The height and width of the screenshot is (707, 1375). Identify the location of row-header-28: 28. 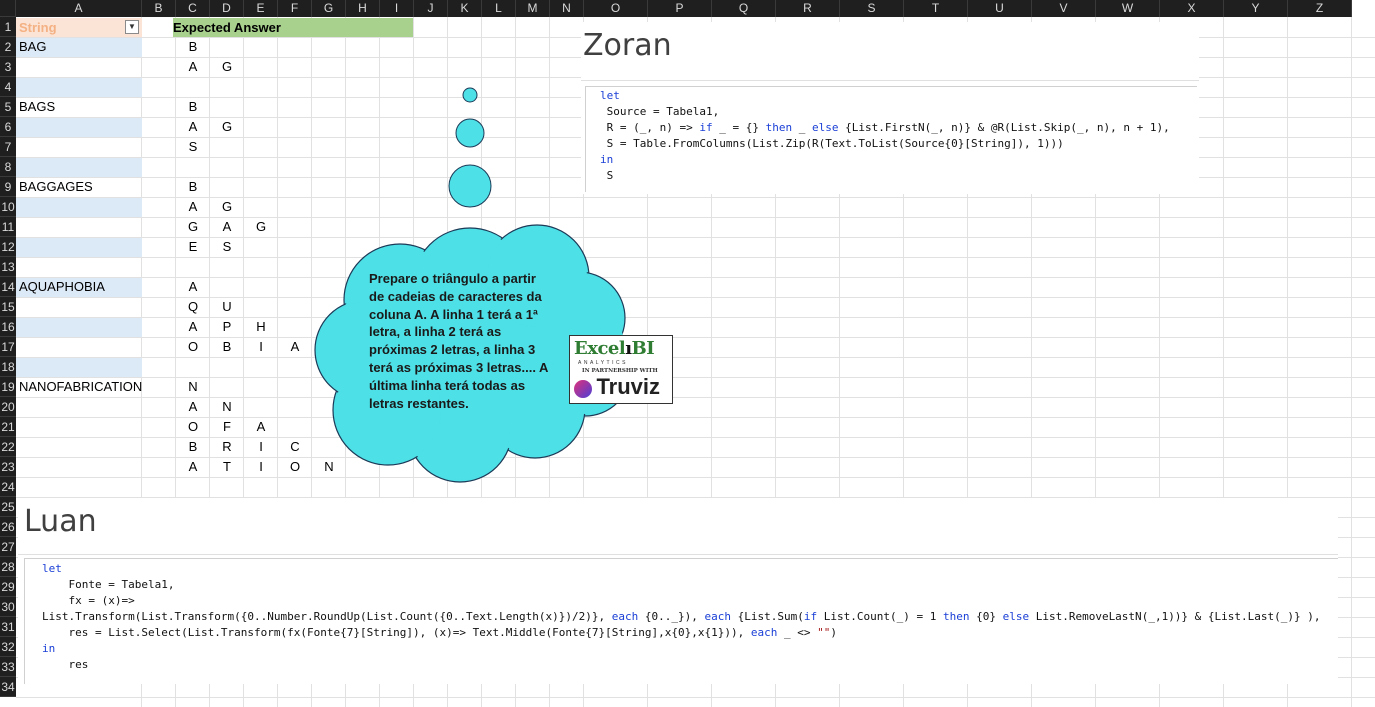
(8, 567).